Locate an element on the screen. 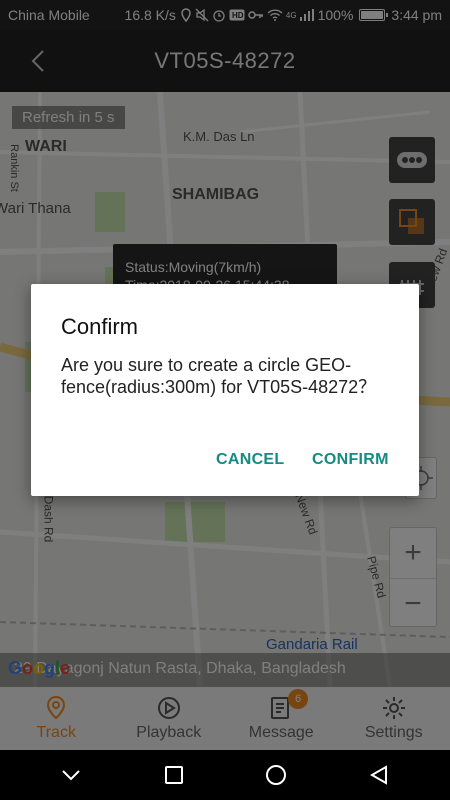  nav-recents-button is located at coordinates (174, 775).